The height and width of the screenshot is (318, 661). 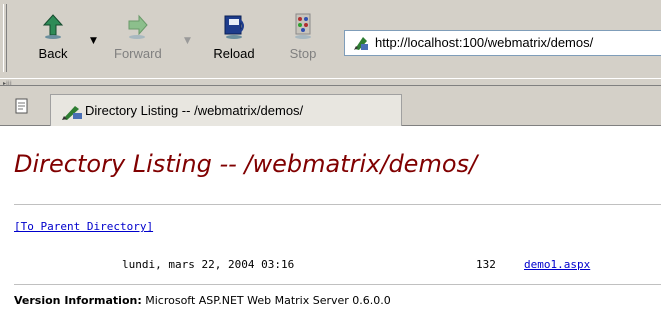 What do you see at coordinates (303, 26) in the screenshot?
I see `stop-icon` at bounding box center [303, 26].